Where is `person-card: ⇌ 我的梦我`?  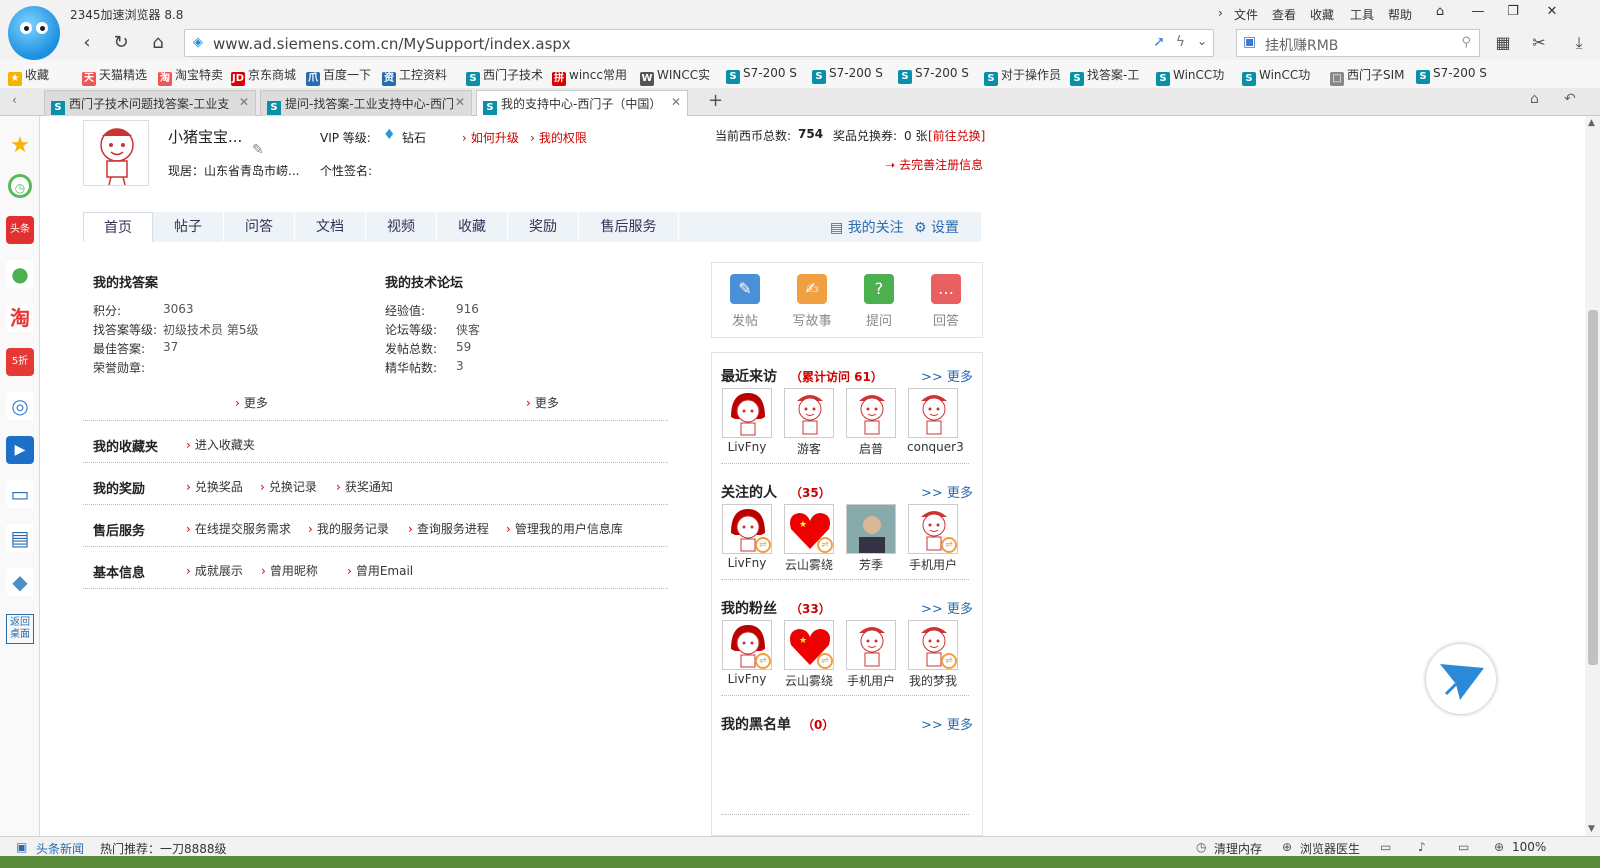
person-card: ⇌ 我的梦我 is located at coordinates (933, 654).